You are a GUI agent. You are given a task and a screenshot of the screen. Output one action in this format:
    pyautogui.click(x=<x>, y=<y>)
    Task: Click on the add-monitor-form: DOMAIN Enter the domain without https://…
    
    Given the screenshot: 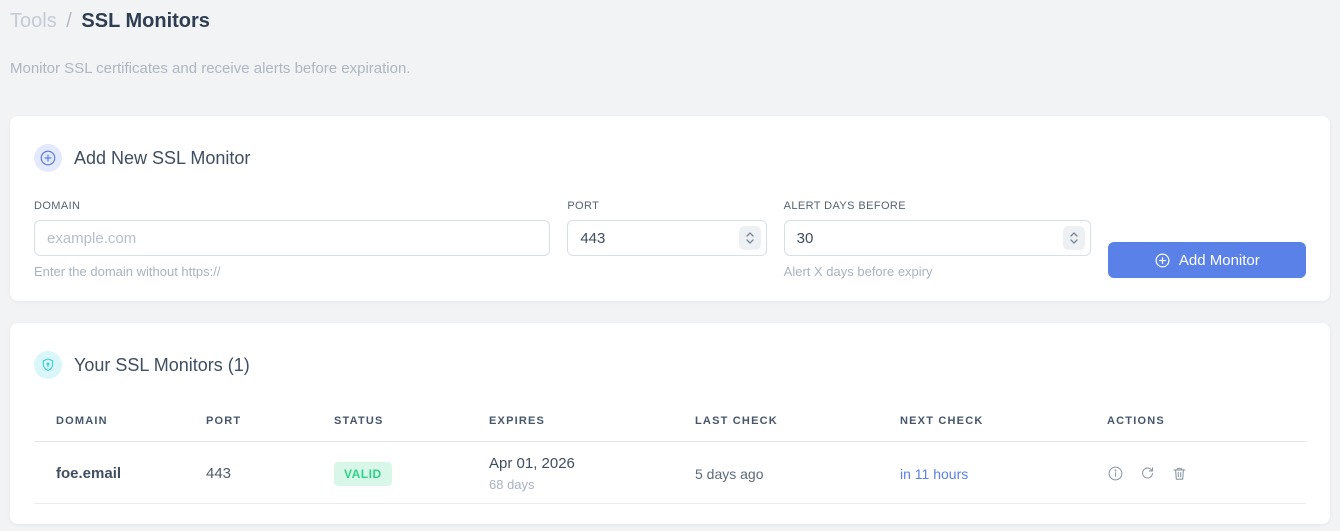 What is the action you would take?
    pyautogui.click(x=670, y=239)
    